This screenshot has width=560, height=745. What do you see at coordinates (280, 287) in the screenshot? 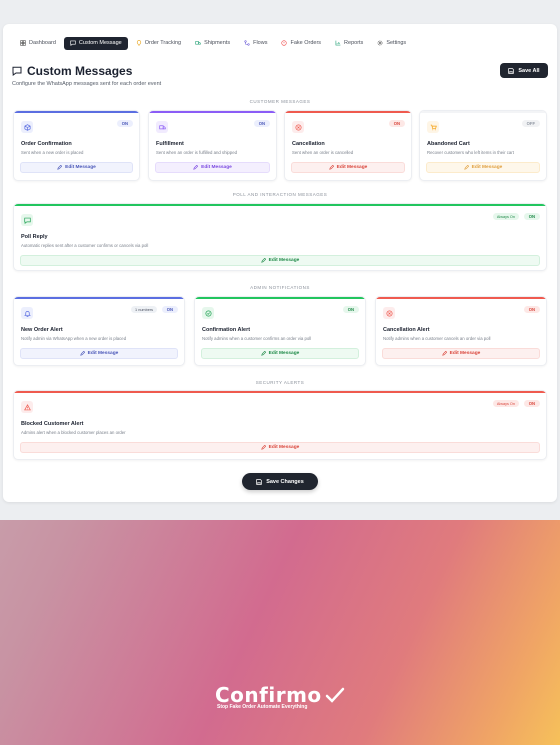
I see `section-admin-notifications: ADMIN NOTIFICATIONS` at bounding box center [280, 287].